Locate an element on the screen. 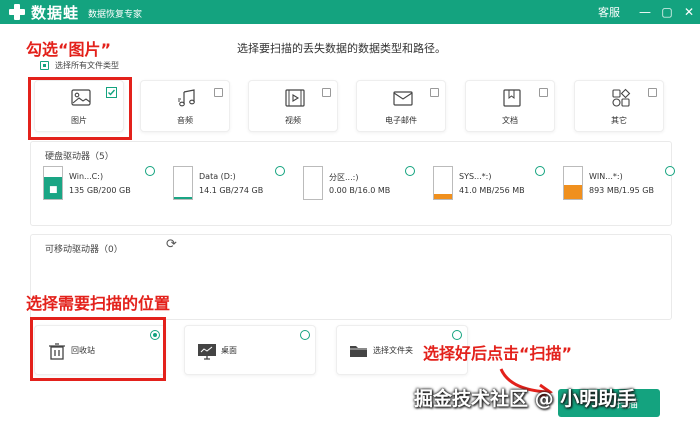 Image resolution: width=700 pixels, height=427 pixels. type-card-video: 视频 is located at coordinates (293, 106).